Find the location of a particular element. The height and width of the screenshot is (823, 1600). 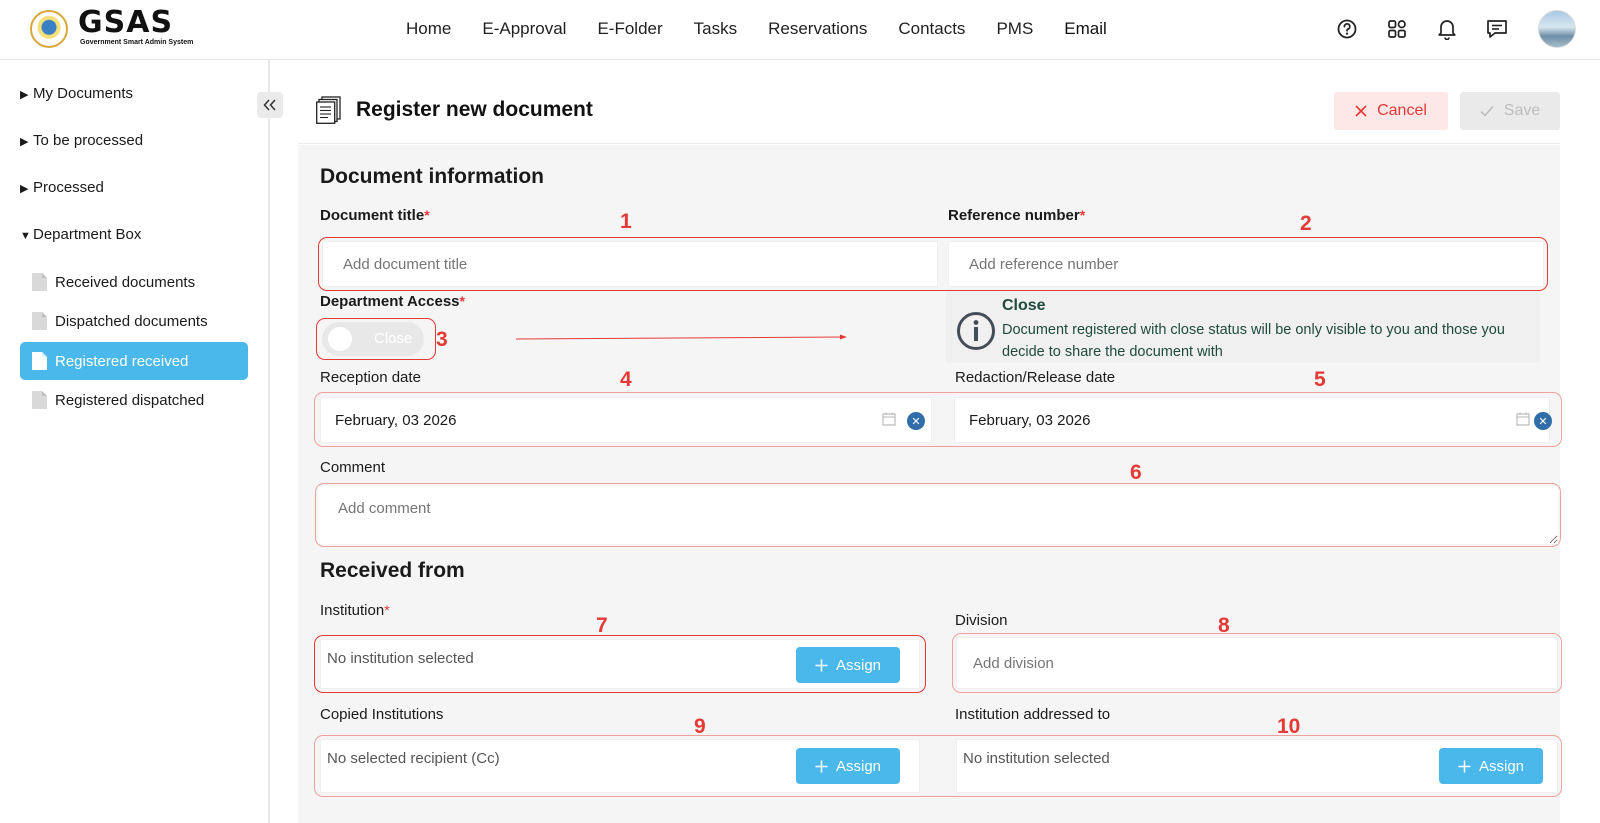

bell-icon is located at coordinates (1447, 29).